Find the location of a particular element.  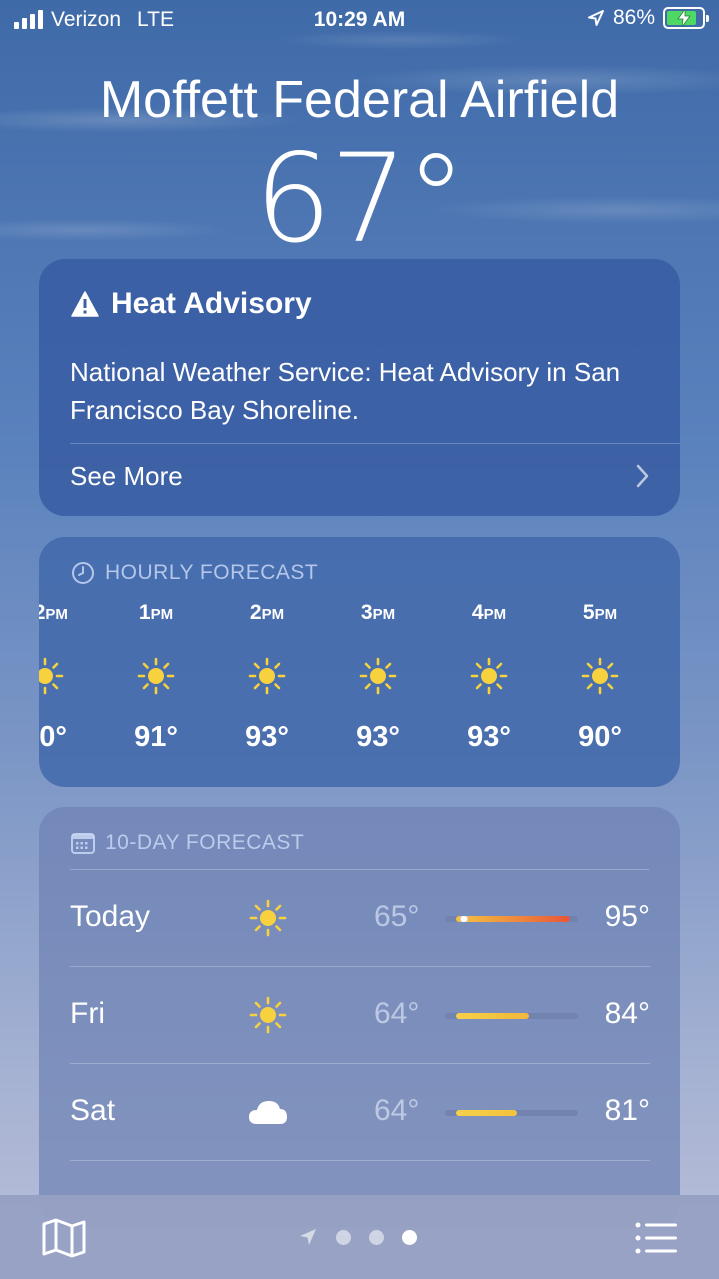

battery-charging-icon is located at coordinates (686, 18).